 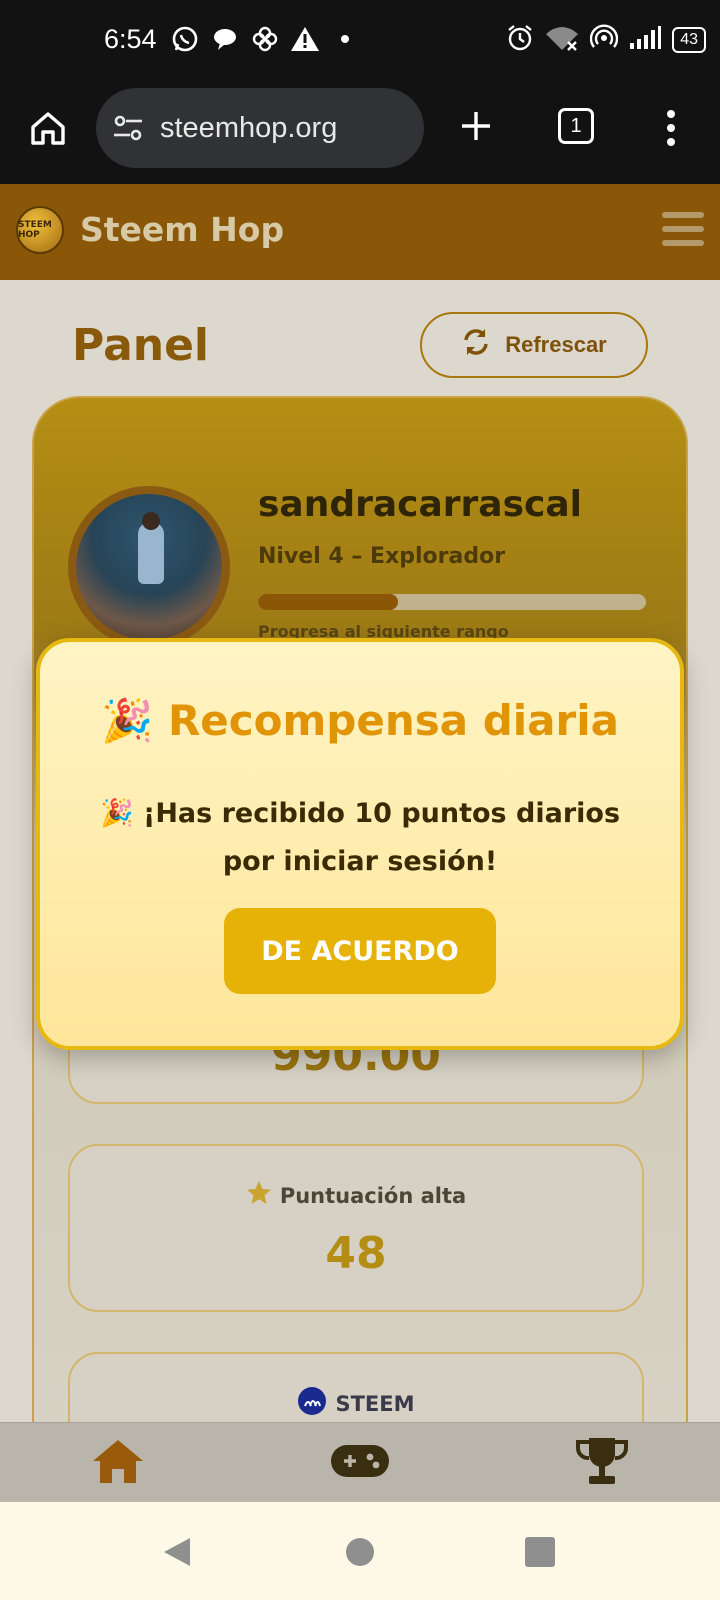 What do you see at coordinates (249, 127) in the screenshot?
I see `url-text: steemhop.org` at bounding box center [249, 127].